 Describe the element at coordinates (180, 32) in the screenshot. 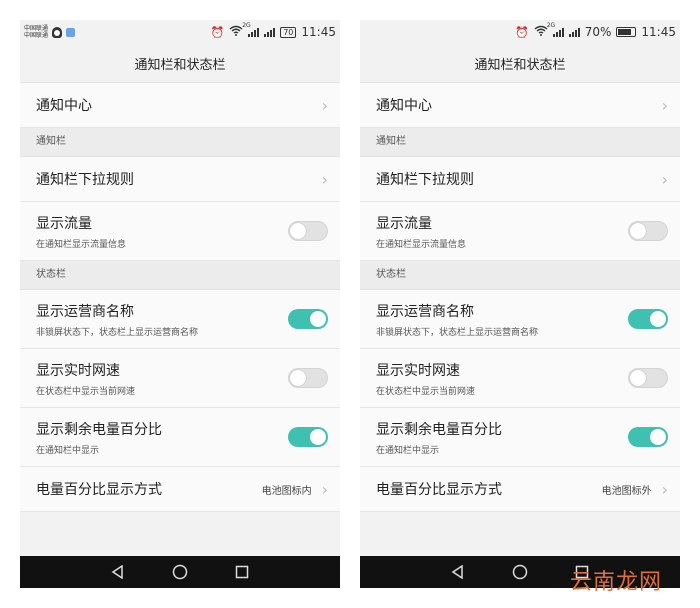

I see `status-bar: 中国联通 中国联通 ⏰ 2G 70 11:45` at that location.